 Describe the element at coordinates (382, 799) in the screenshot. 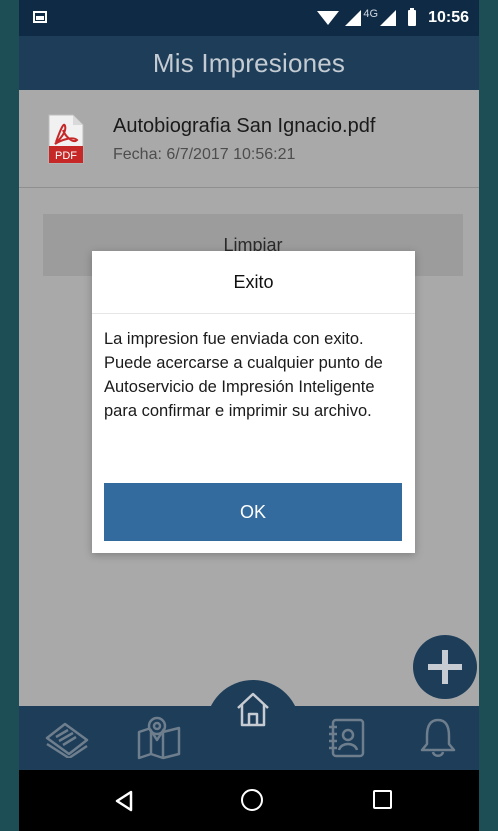

I see `recents-icon` at that location.